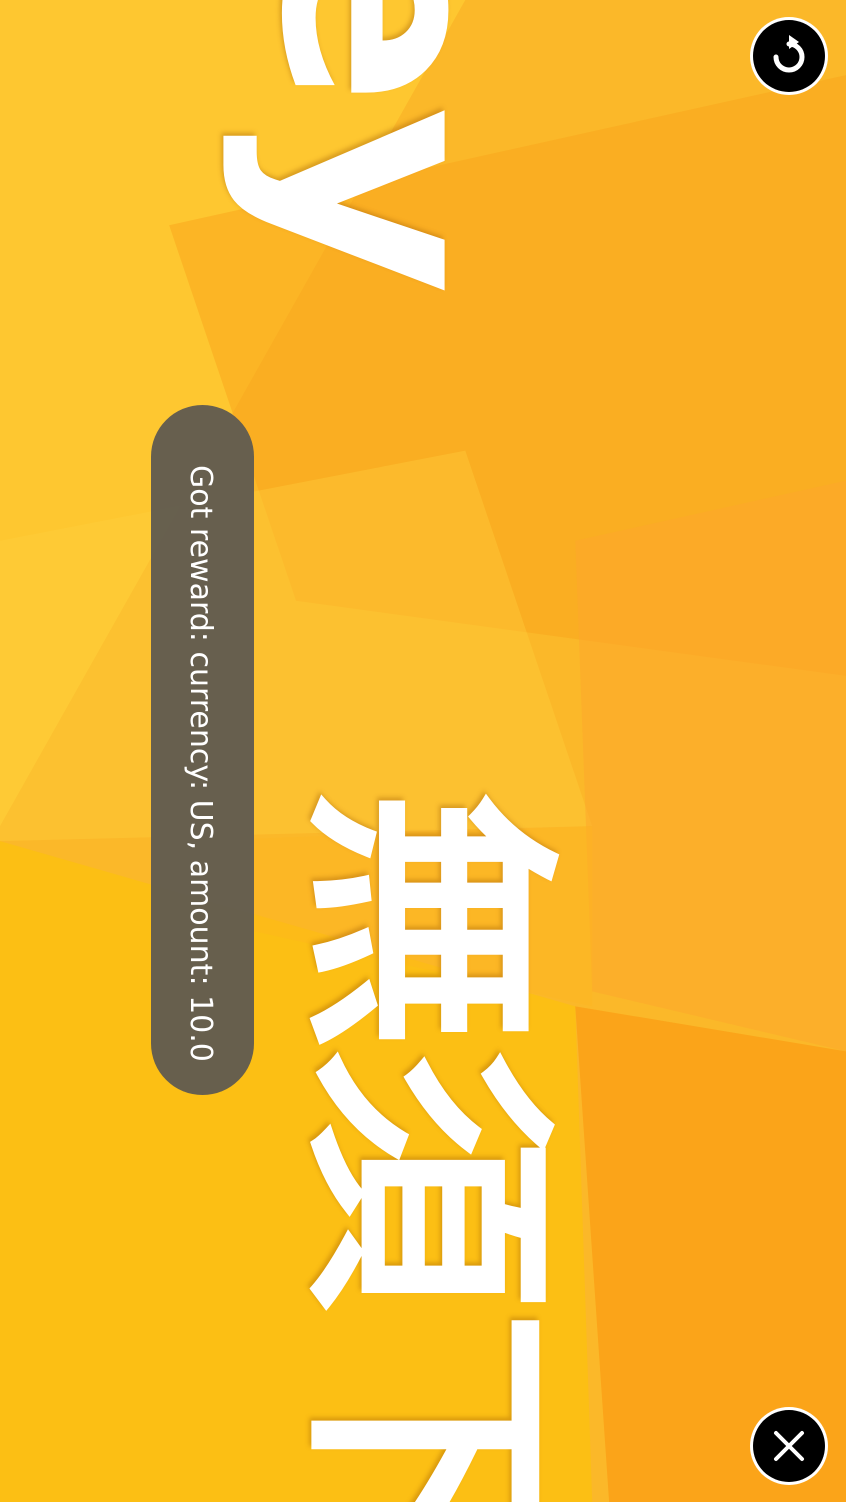  I want to click on refresh-button, so click(789, 56).